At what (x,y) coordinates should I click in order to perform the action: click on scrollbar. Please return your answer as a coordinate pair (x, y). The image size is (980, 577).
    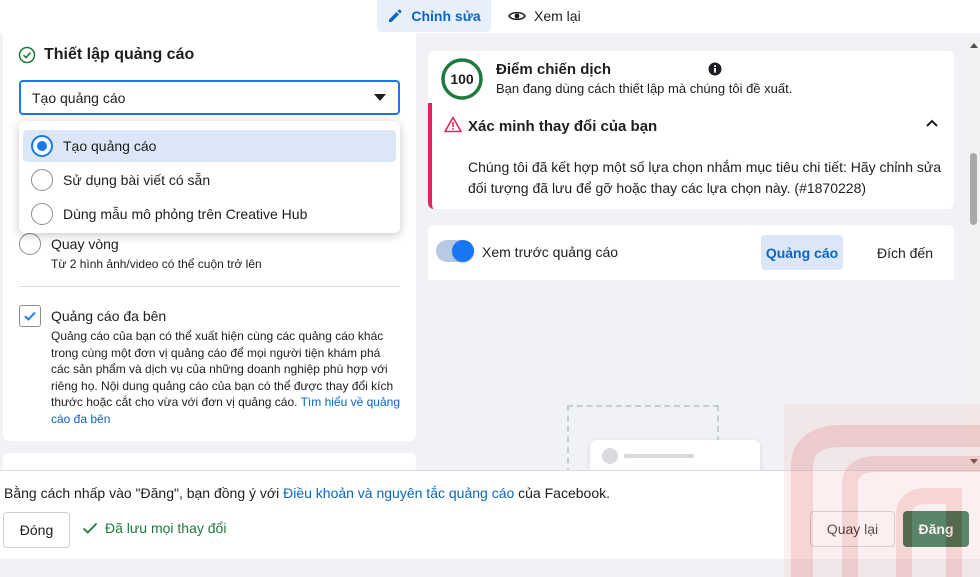
    Looking at the image, I should click on (973, 255).